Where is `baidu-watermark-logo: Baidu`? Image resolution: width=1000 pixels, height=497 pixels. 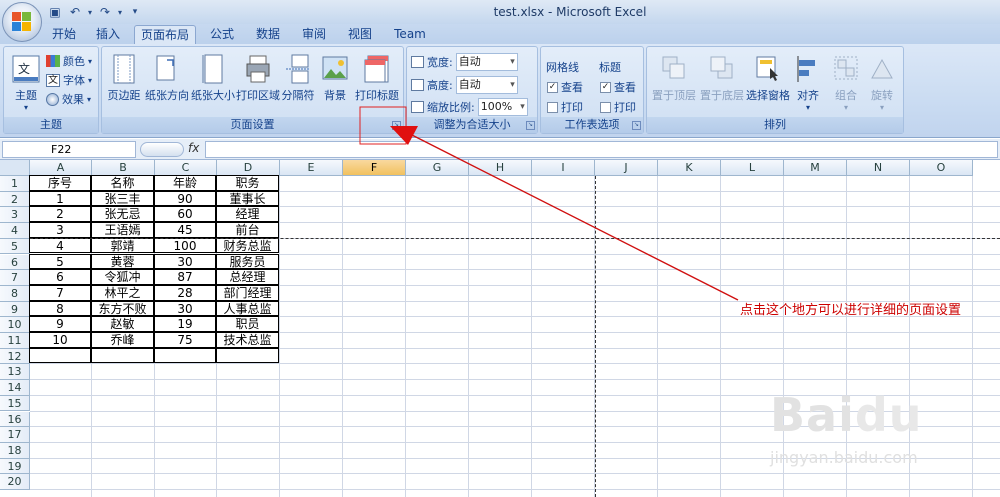 baidu-watermark-logo: Baidu is located at coordinates (846, 415).